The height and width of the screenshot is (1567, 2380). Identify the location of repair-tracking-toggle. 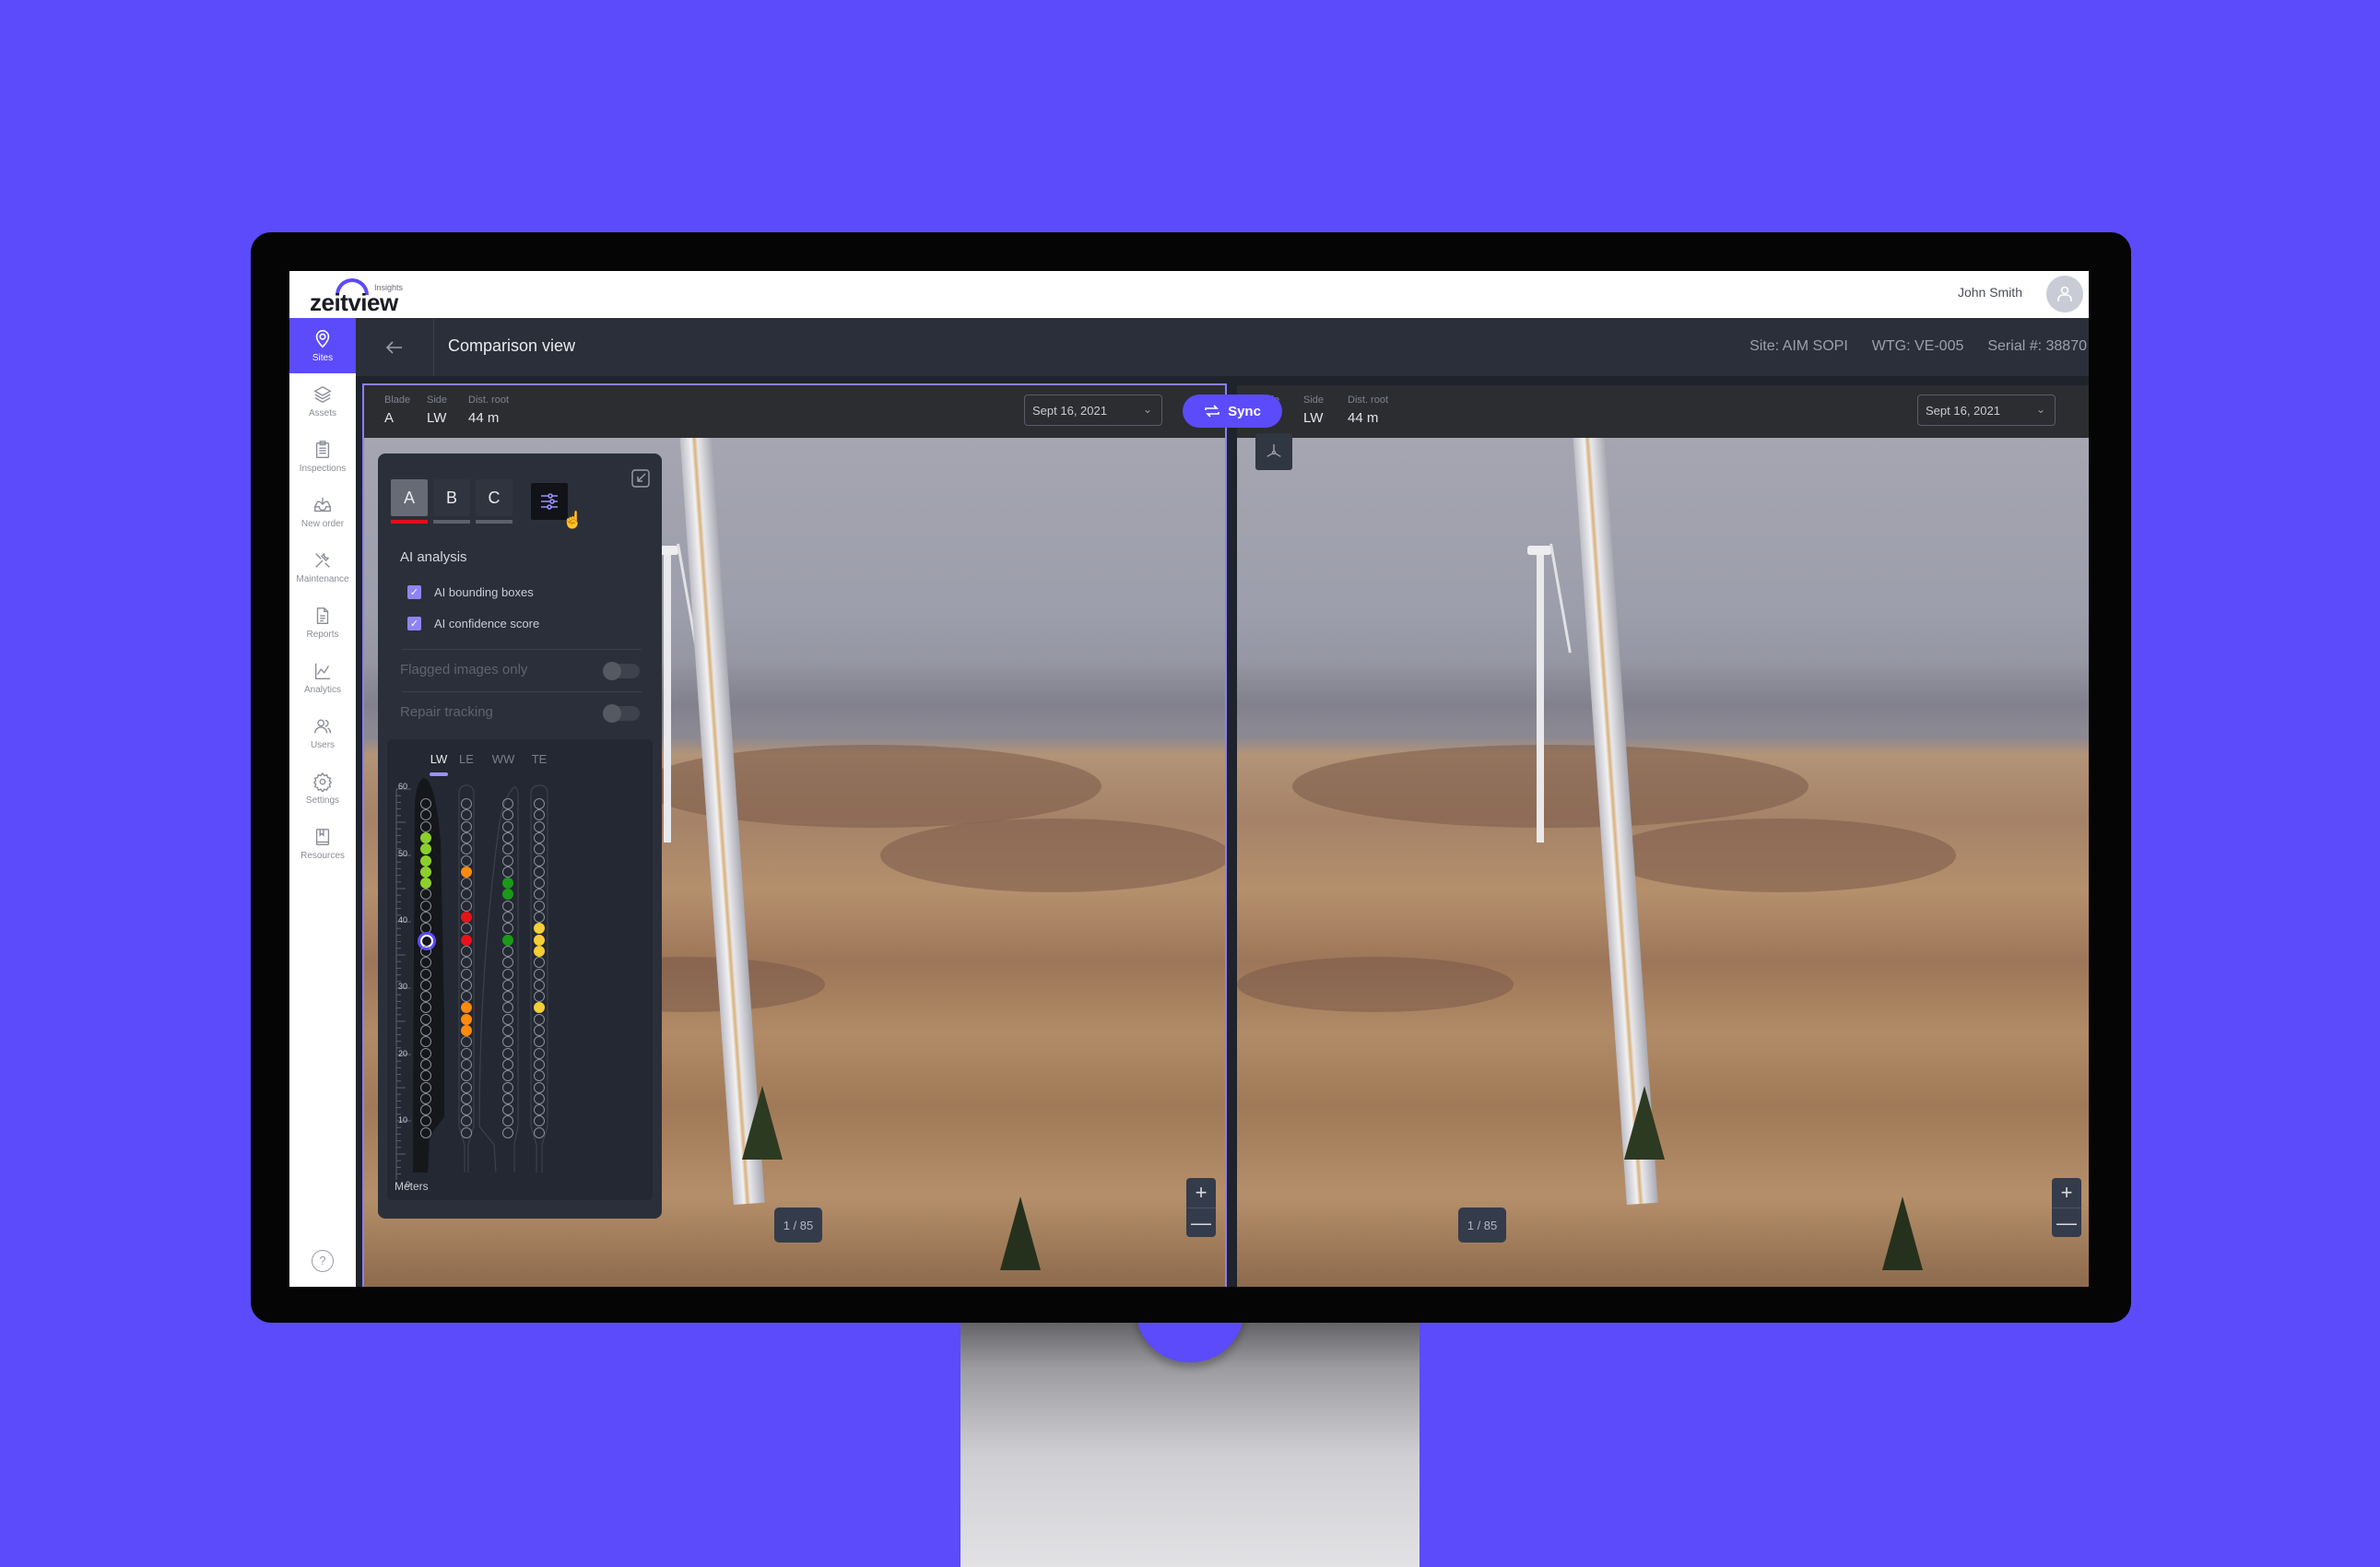
(621, 713).